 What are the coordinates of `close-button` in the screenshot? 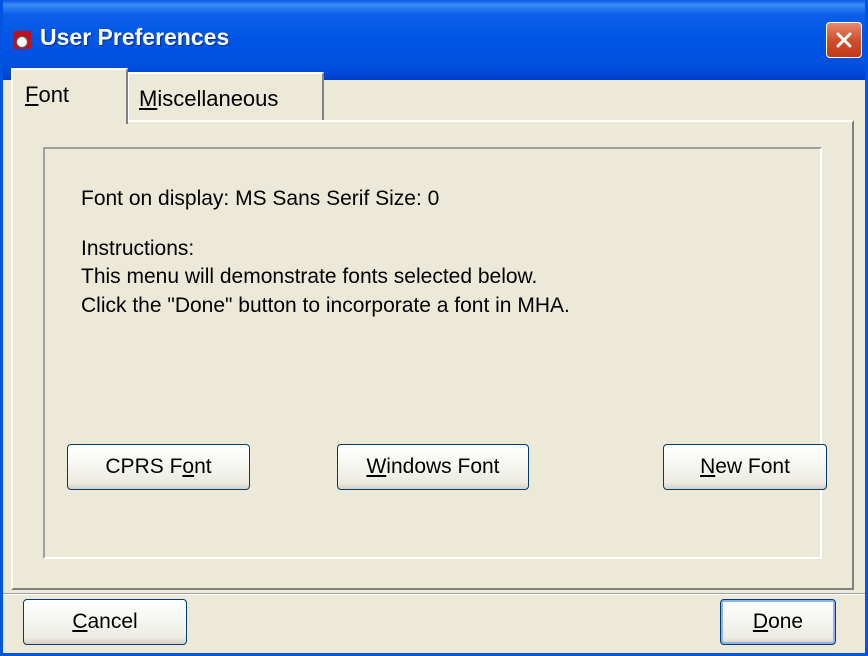 It's located at (844, 40).